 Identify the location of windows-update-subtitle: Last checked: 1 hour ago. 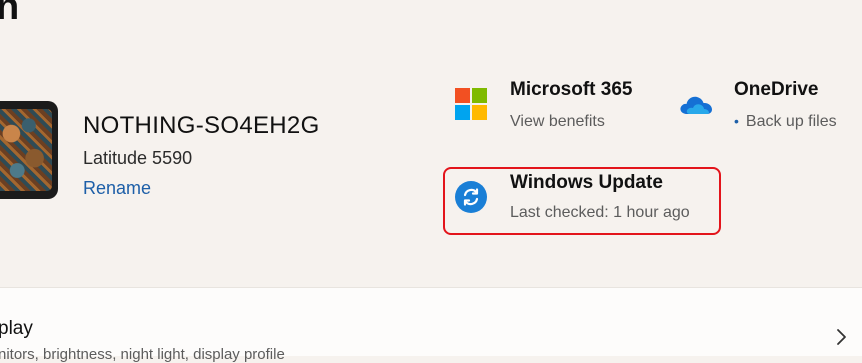
(600, 212).